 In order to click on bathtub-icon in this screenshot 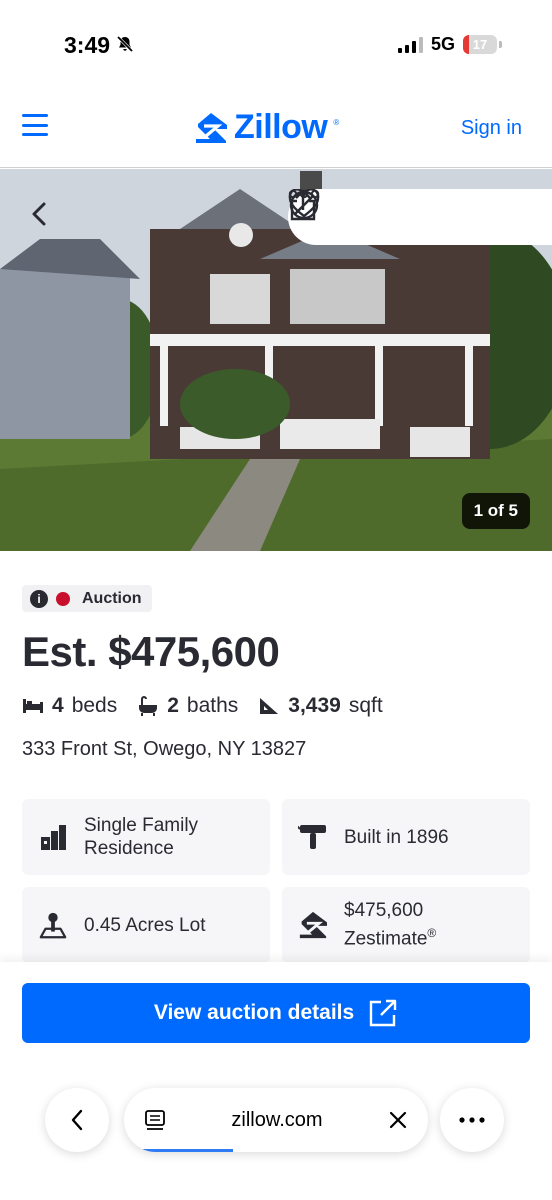, I will do `click(148, 706)`.